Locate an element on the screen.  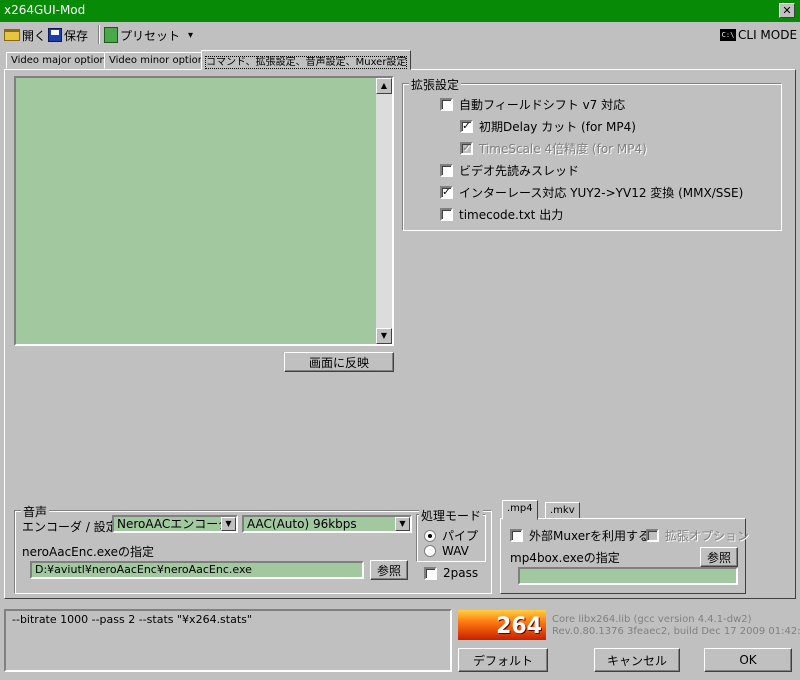
checkbox-timecode-output: timecode.txt 出力 is located at coordinates (501, 214).